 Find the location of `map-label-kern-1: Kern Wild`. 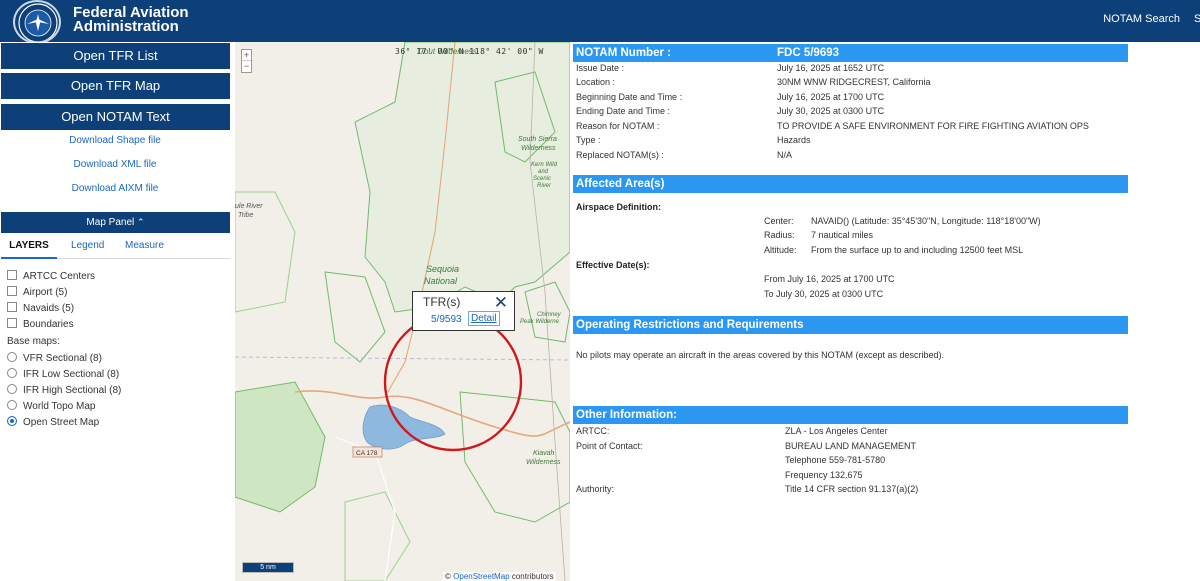

map-label-kern-1: Kern Wild is located at coordinates (544, 165).